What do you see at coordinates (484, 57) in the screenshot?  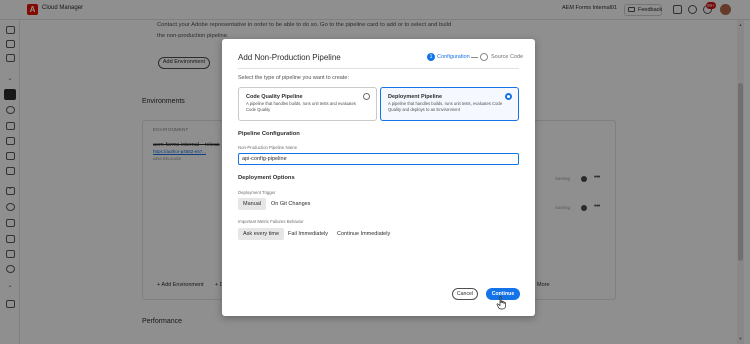 I see `step-2-indicator` at bounding box center [484, 57].